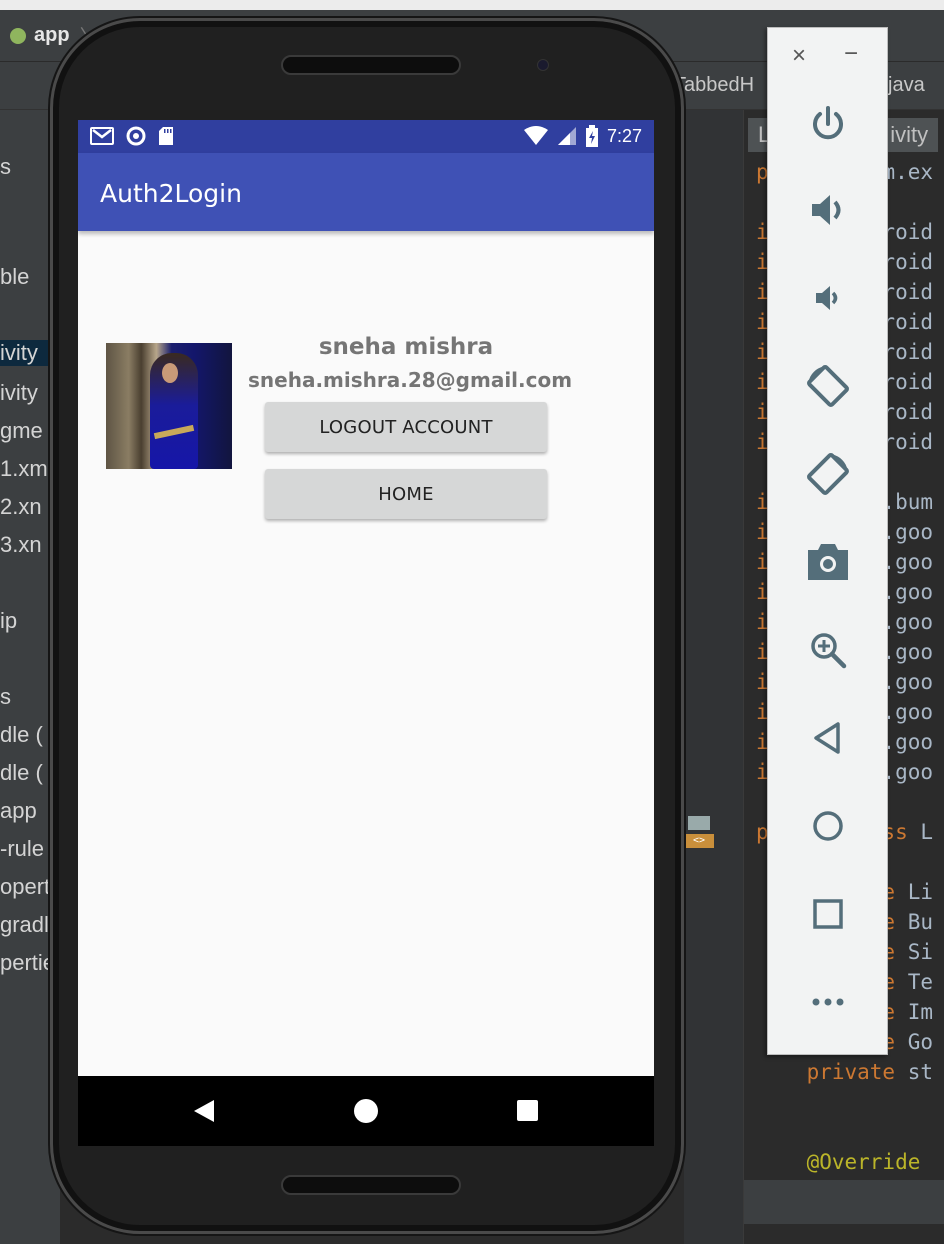  I want to click on minimize-icon: −, so click(851, 54).